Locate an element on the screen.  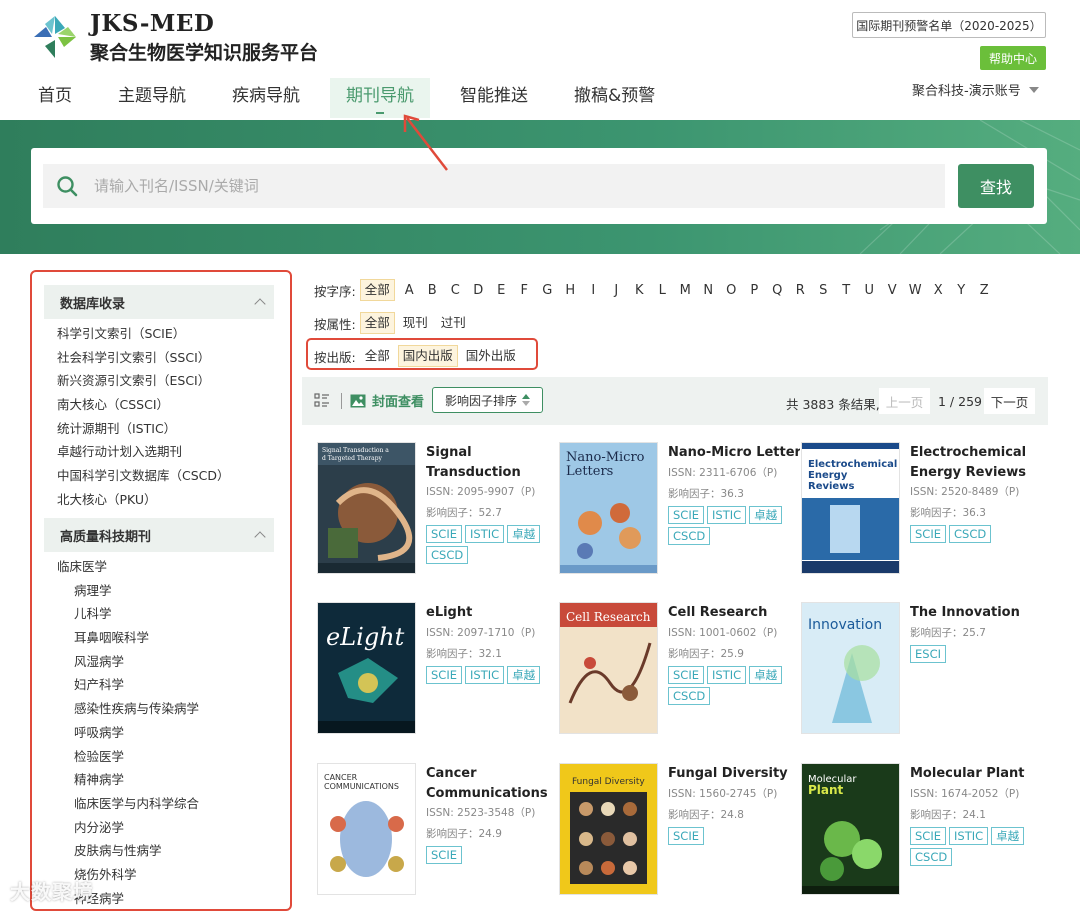
search-field is located at coordinates (494, 186).